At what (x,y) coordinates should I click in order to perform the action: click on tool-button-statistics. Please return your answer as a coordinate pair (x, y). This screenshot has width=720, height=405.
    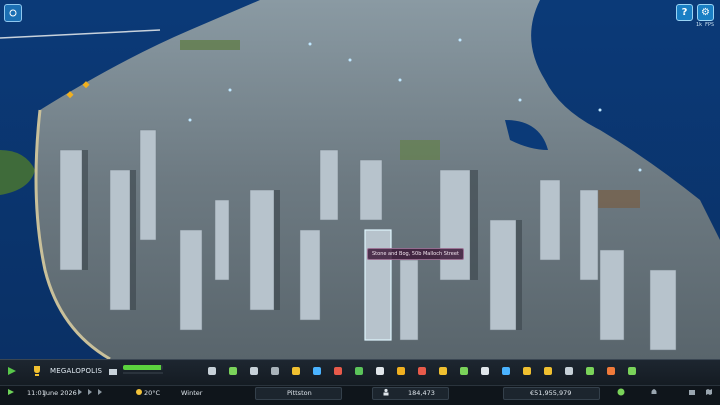
    Looking at the image, I should click on (569, 371).